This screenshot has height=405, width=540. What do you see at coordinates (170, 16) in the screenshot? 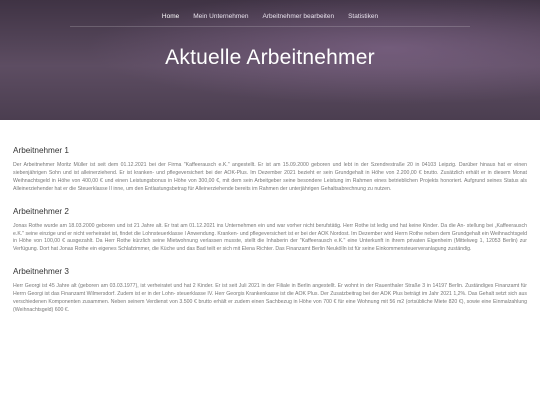
I see `nav-item-home: Home` at bounding box center [170, 16].